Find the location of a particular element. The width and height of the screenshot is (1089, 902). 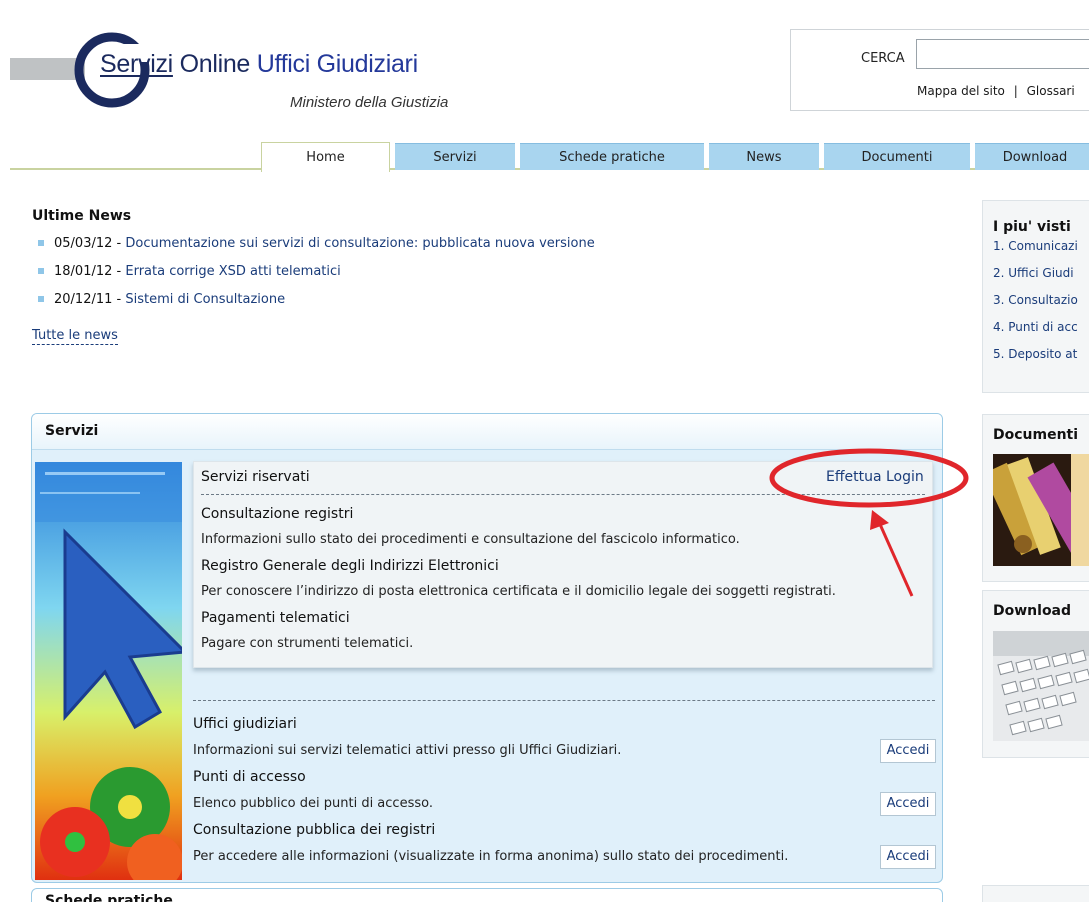

tab-home: Home is located at coordinates (325, 157).